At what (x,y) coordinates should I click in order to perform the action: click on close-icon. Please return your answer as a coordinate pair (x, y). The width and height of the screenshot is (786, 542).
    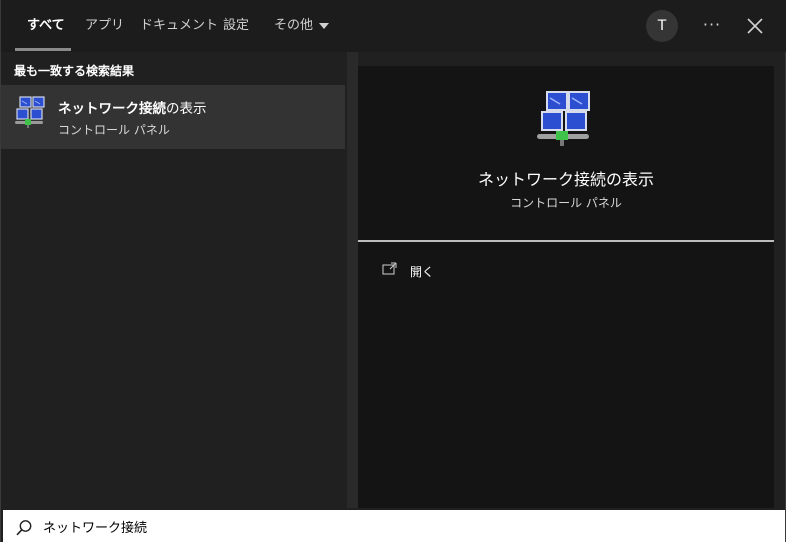
    Looking at the image, I should click on (755, 26).